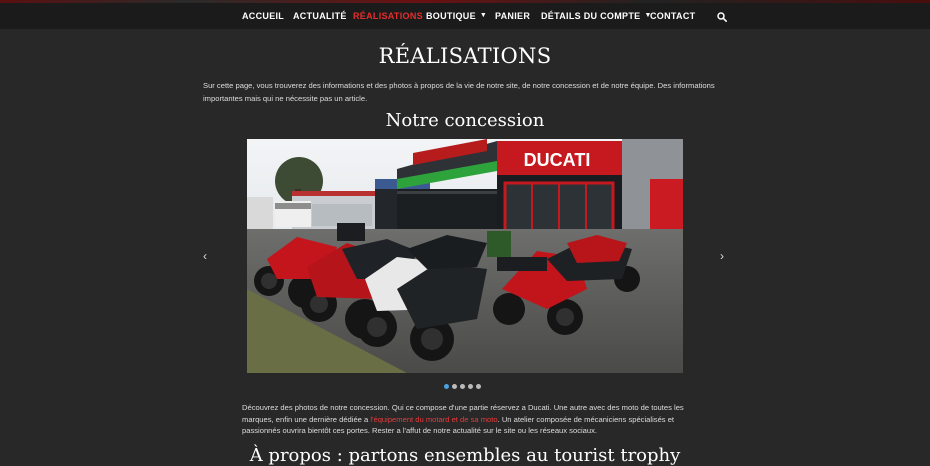 This screenshot has height=466, width=930. What do you see at coordinates (483, 15) in the screenshot?
I see `chevron-down-icon: ▼` at bounding box center [483, 15].